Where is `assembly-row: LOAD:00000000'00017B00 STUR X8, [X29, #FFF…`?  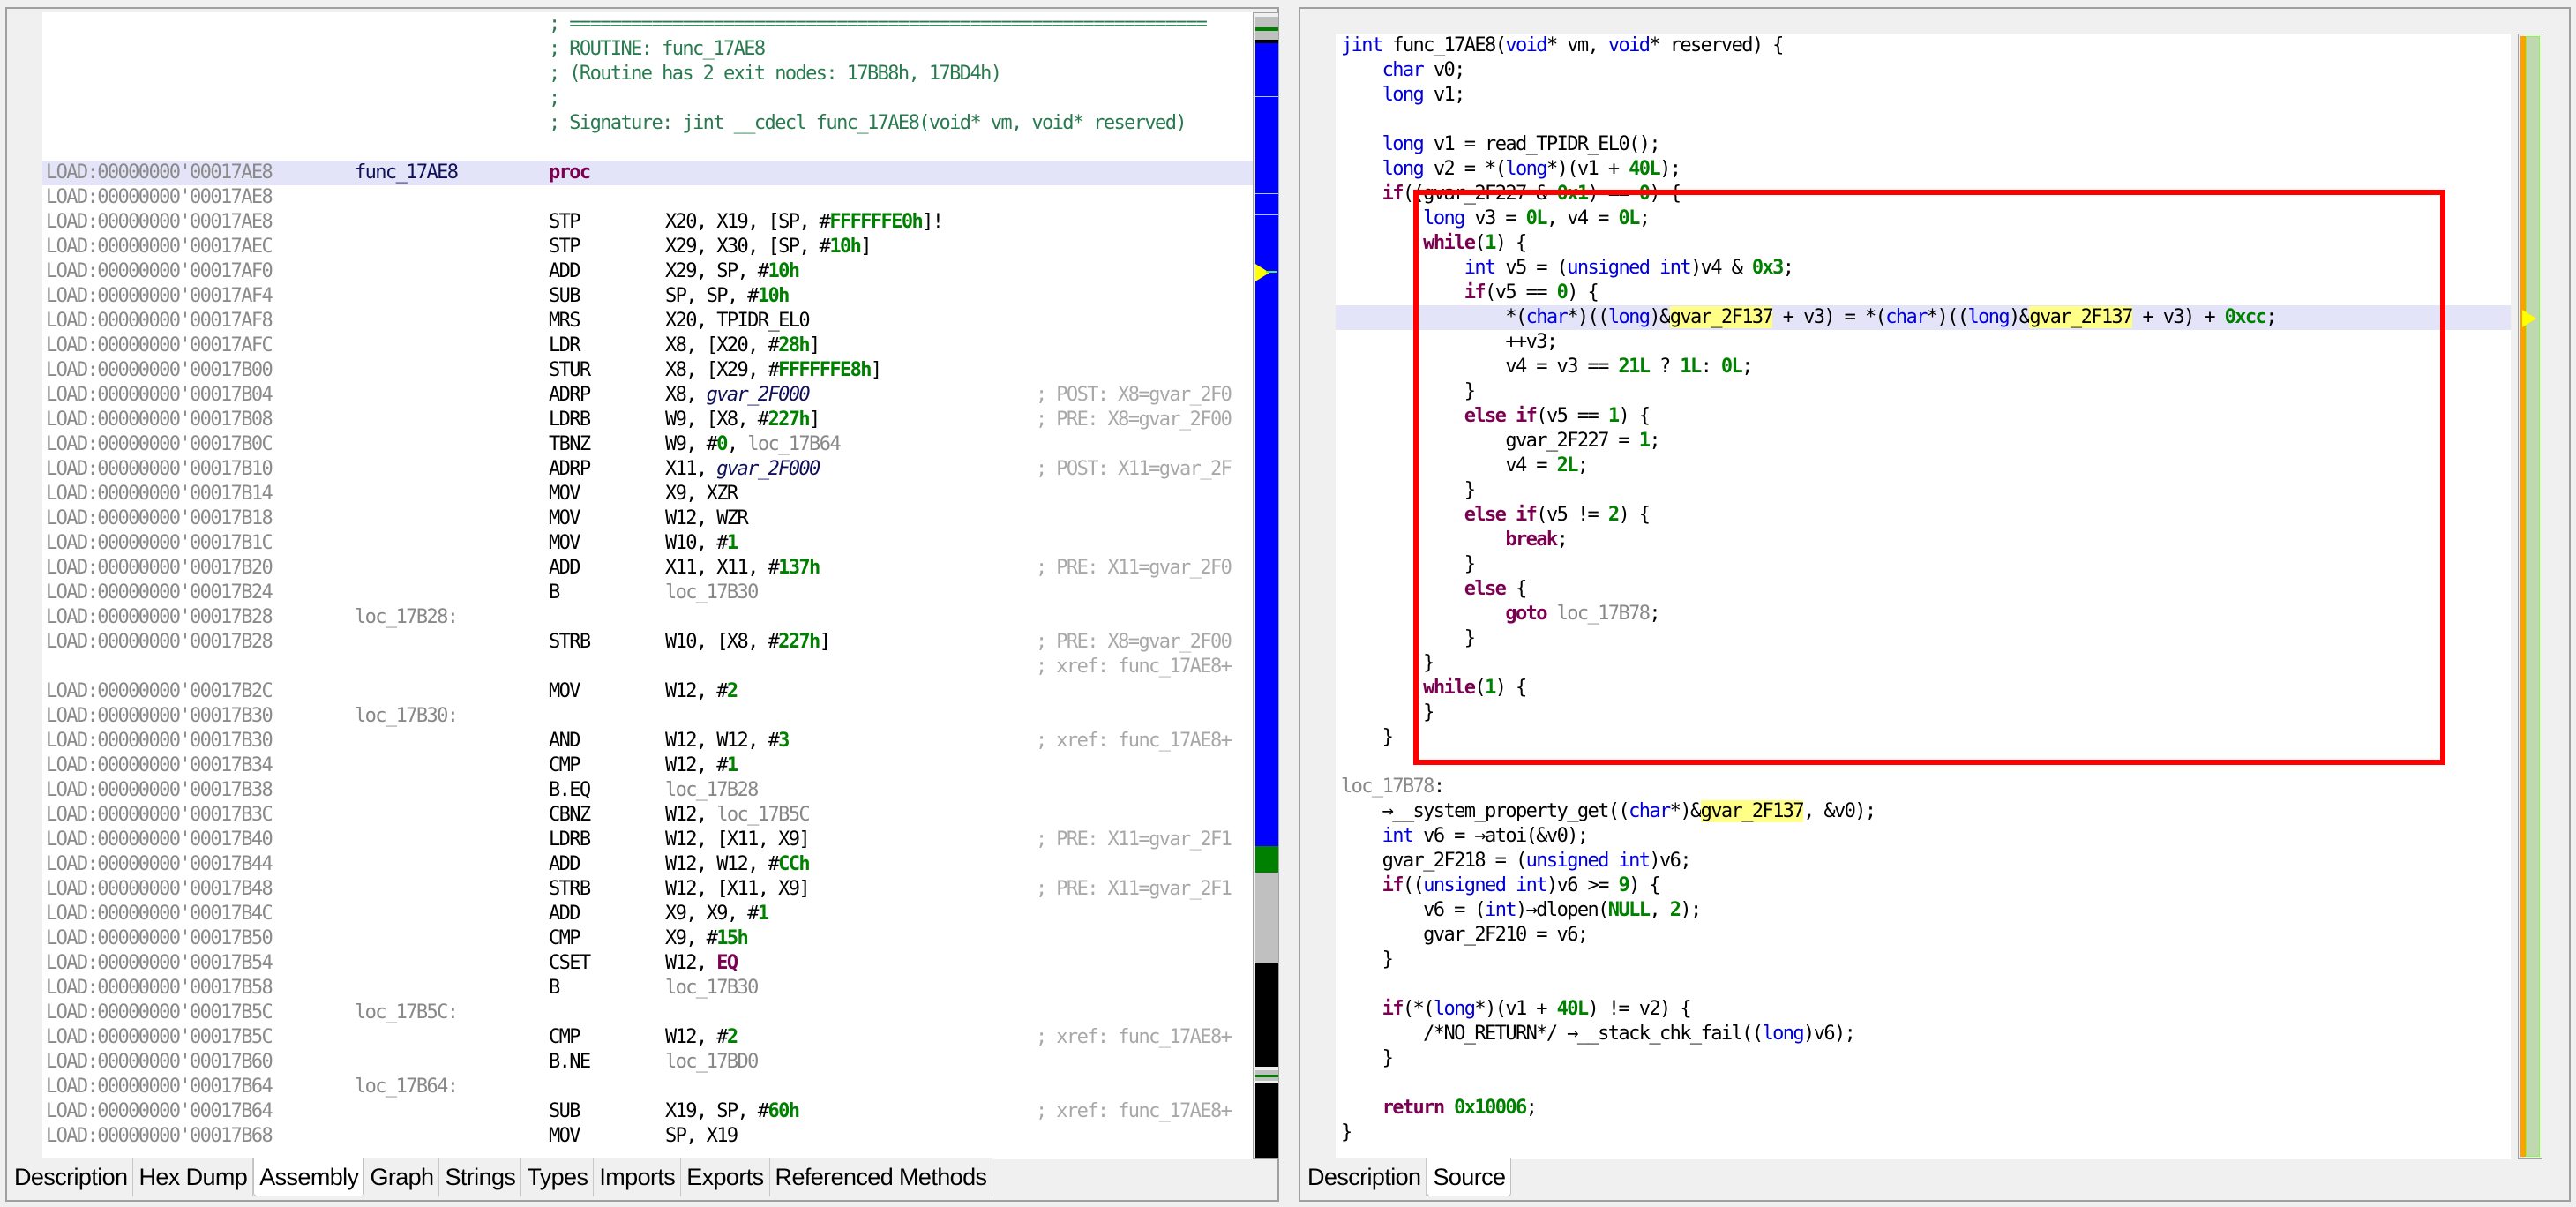
assembly-row: LOAD:00000000'00017B00 STUR X8, [X29, #FFF… is located at coordinates (658, 370).